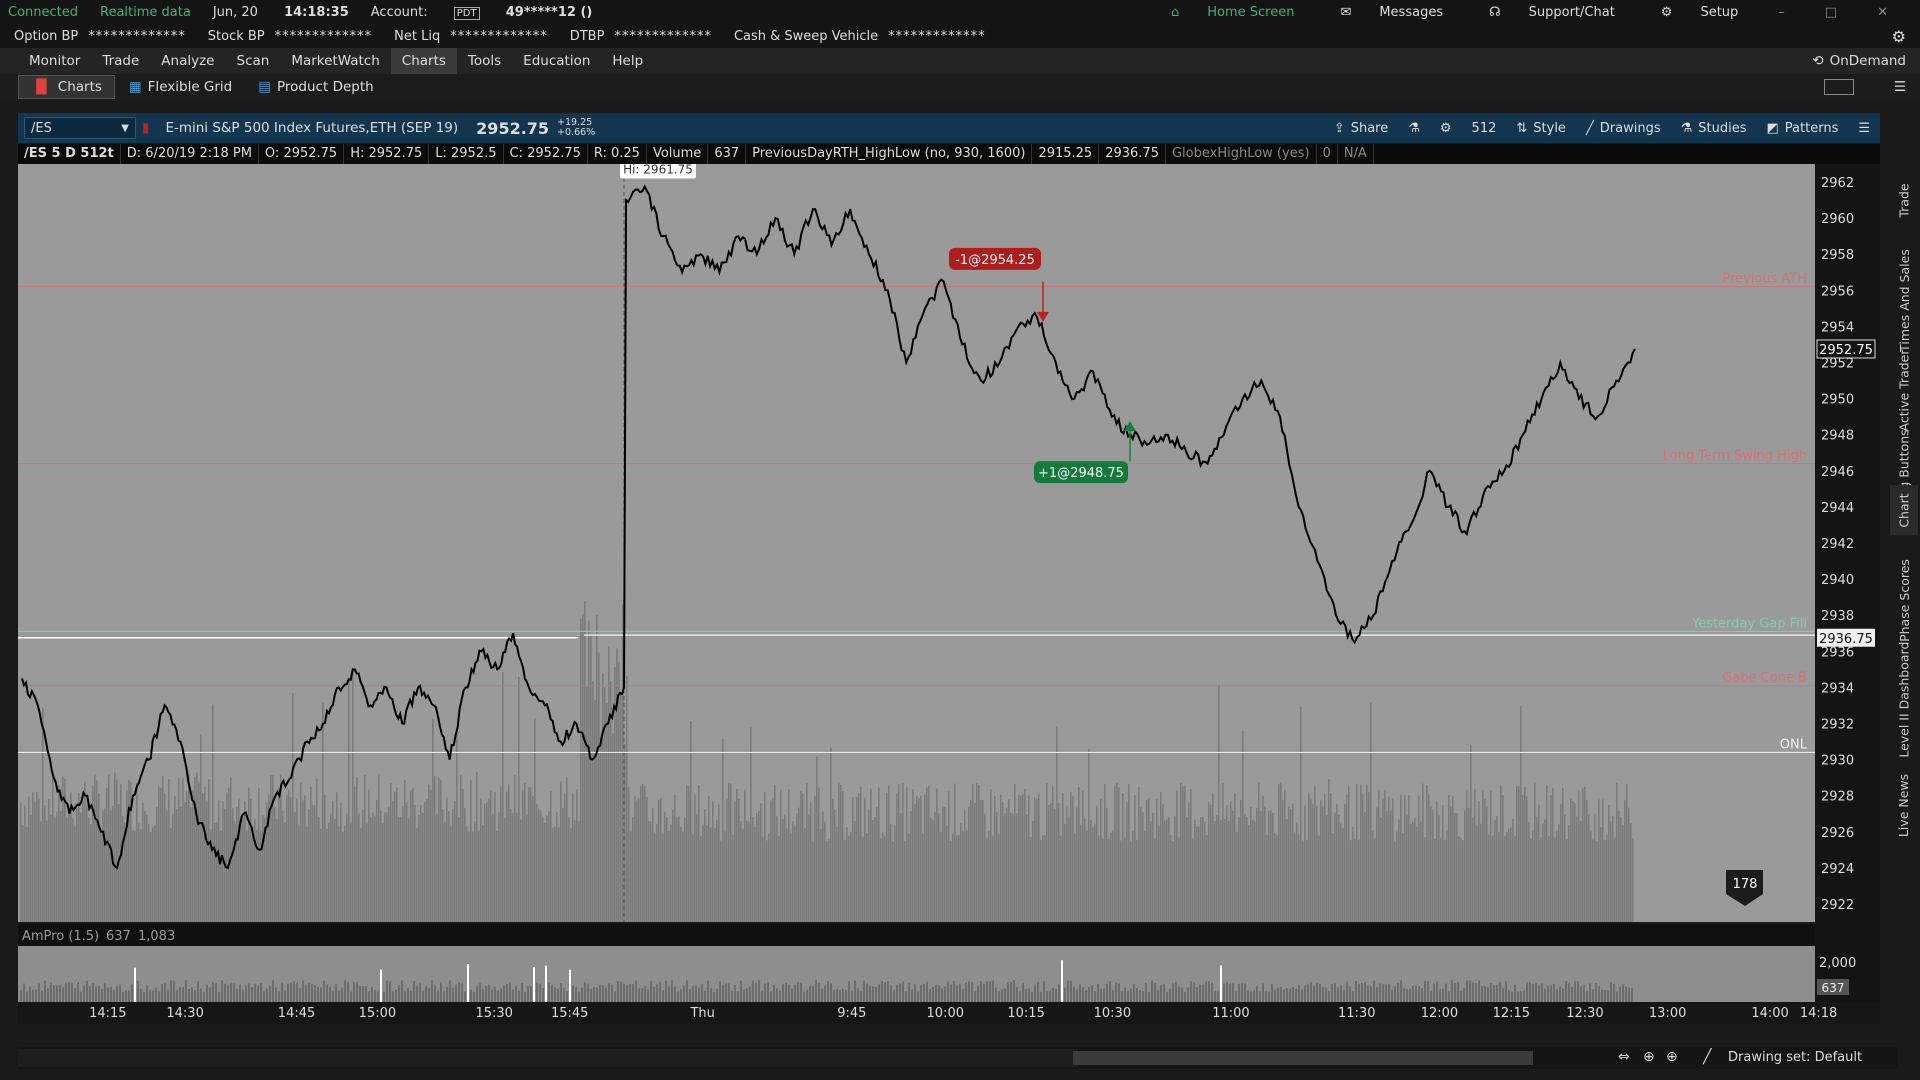  What do you see at coordinates (548, 1058) in the screenshot?
I see `scroll-track` at bounding box center [548, 1058].